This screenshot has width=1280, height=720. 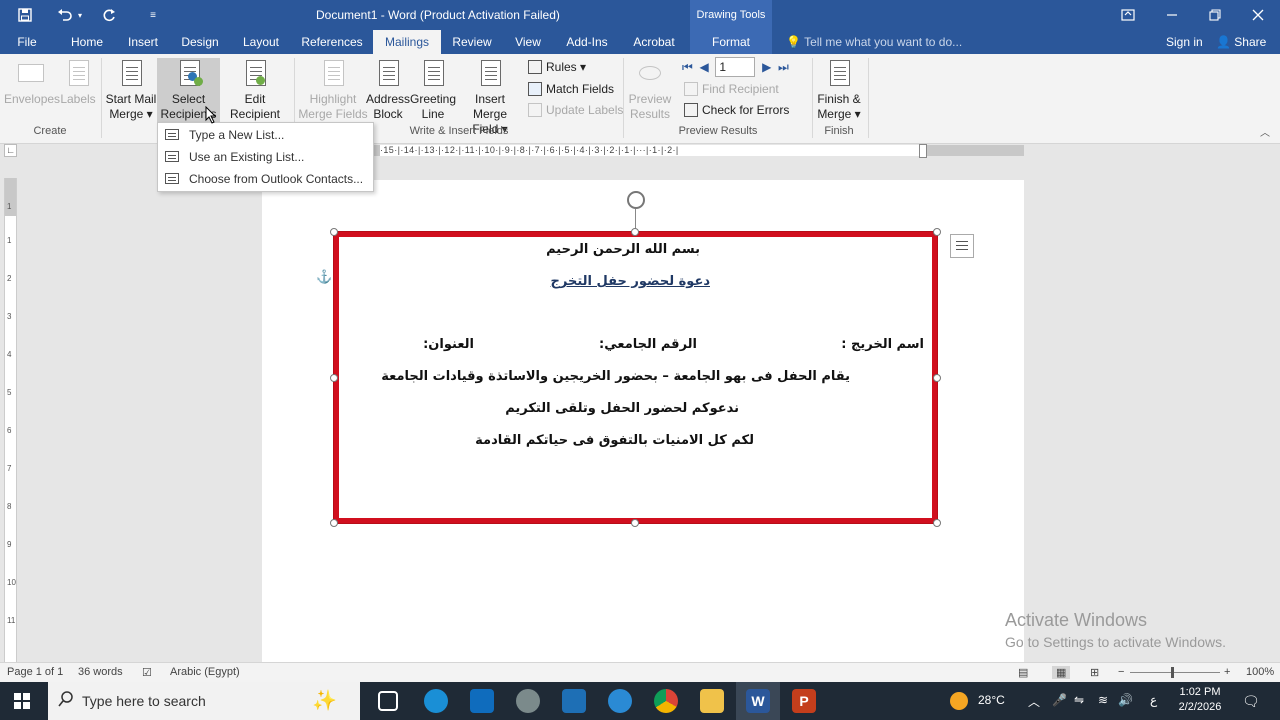 I want to click on undo-icon, so click(x=65, y=15).